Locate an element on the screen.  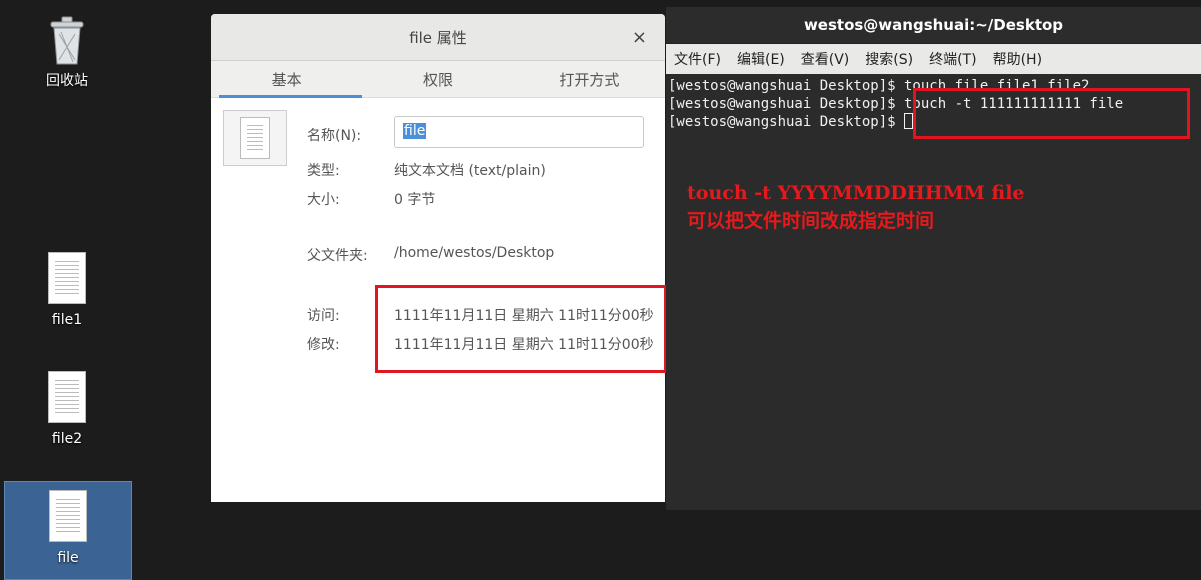
terminal-cursor is located at coordinates (909, 121).